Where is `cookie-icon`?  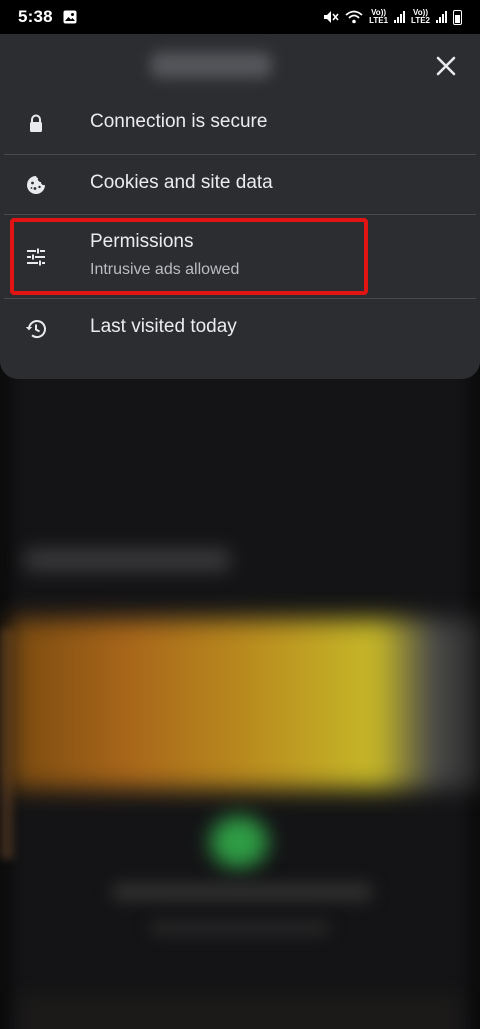
cookie-icon is located at coordinates (36, 185).